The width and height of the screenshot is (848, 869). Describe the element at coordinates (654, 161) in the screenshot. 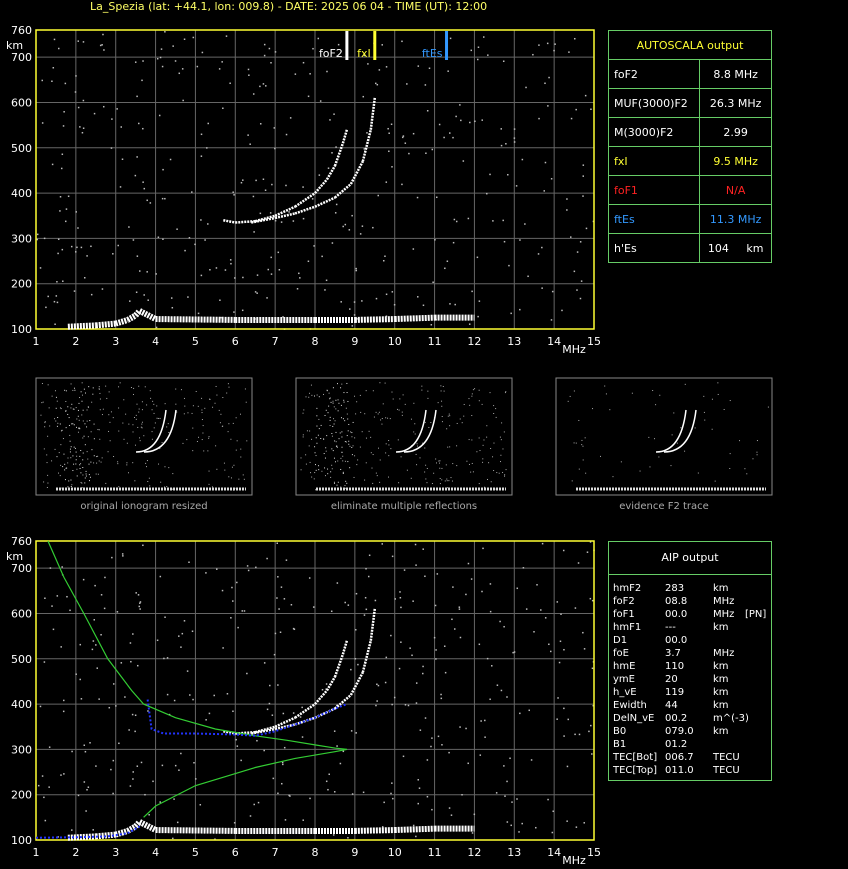

I see `autoscala-label: fxI` at that location.